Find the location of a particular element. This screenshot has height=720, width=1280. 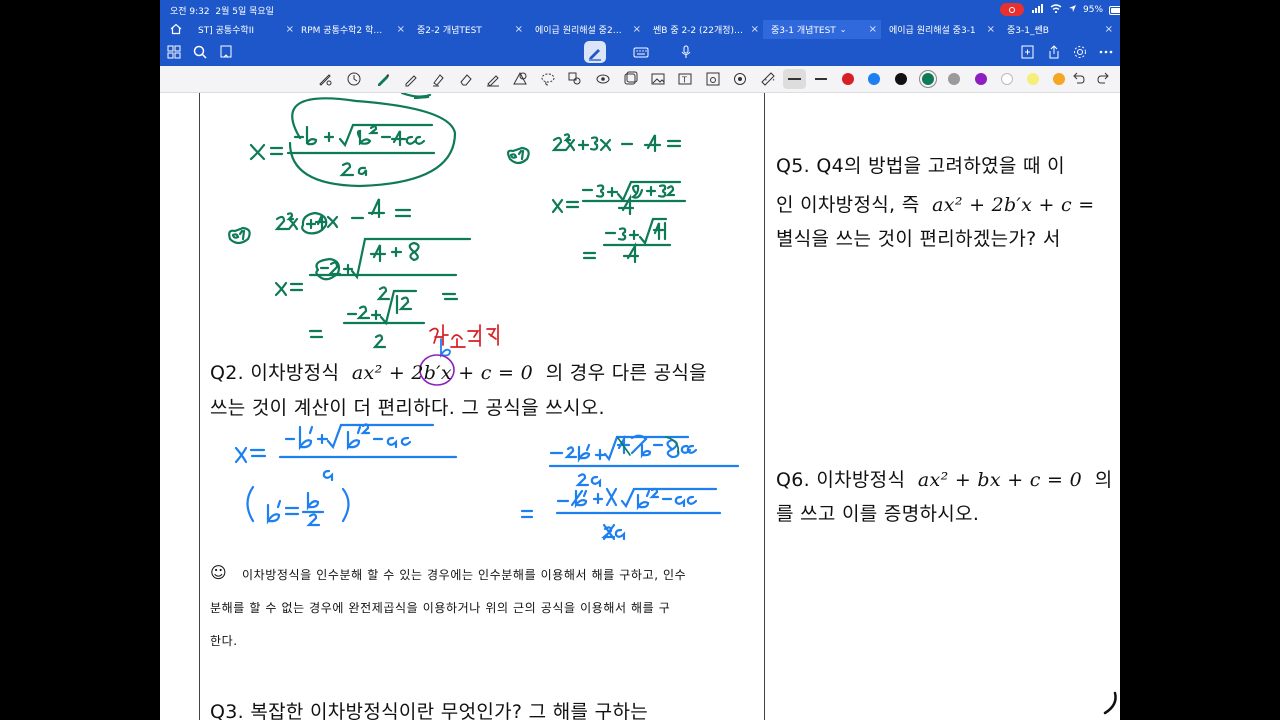

color-swatch-yellow is located at coordinates (1033, 79).